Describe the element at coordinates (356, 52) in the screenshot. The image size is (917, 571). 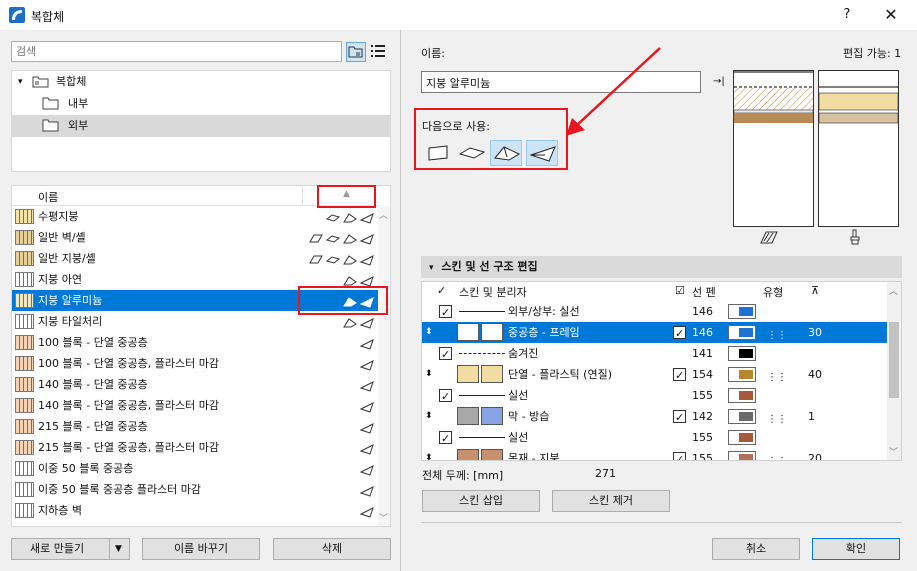
I see `tree-view-button` at that location.